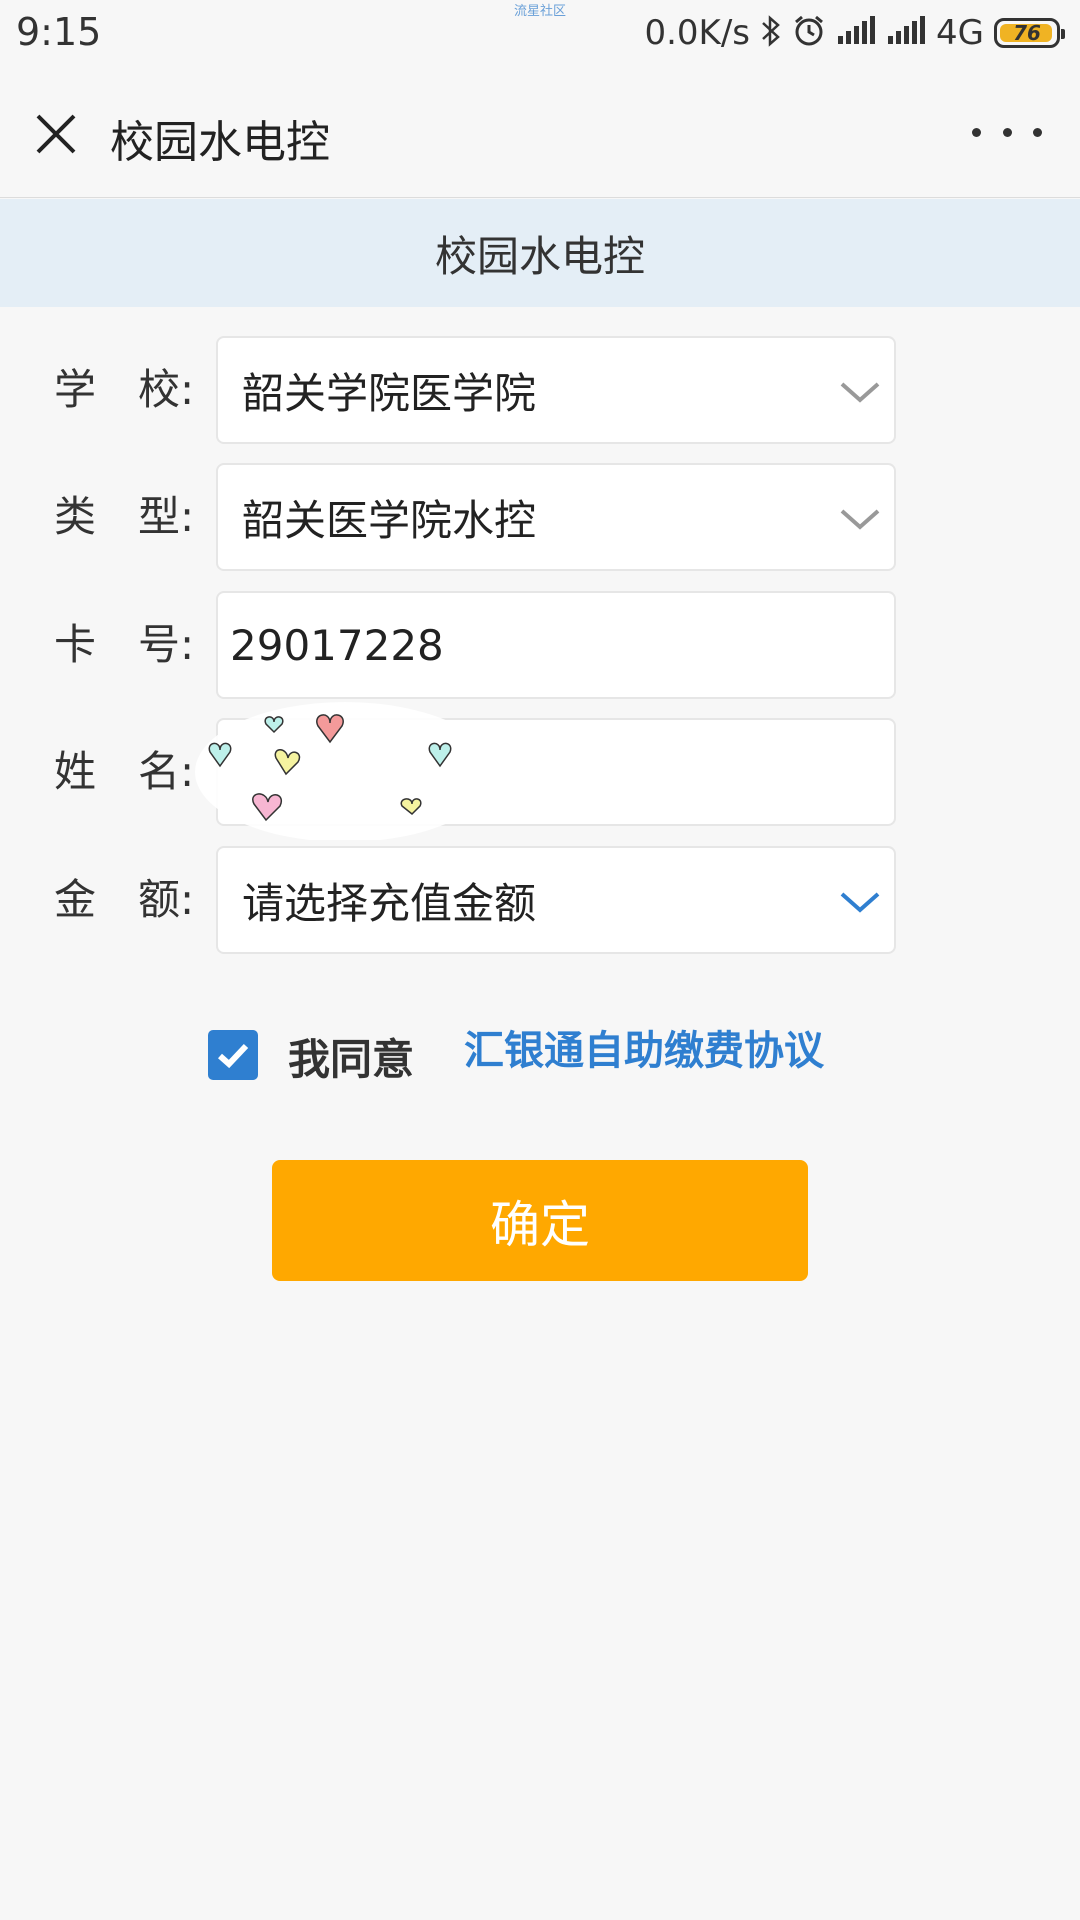  What do you see at coordinates (124, 771) in the screenshot?
I see `name-label: 姓 名:` at bounding box center [124, 771].